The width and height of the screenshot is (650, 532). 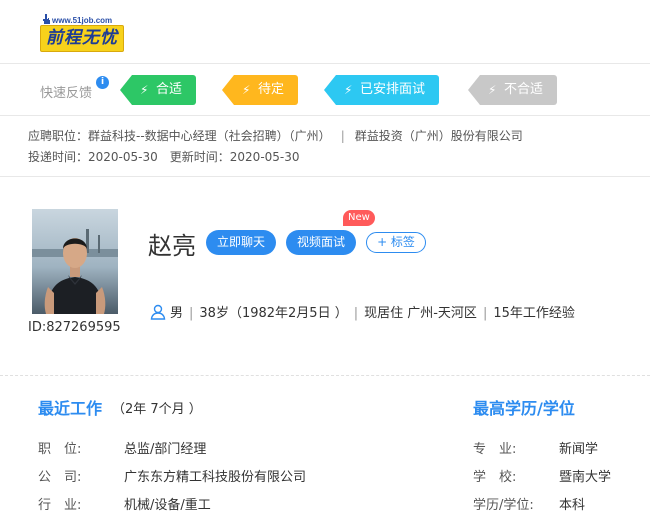 I want to click on applied-company: 群益投资（广州）股份有限公司, so click(x=439, y=136).